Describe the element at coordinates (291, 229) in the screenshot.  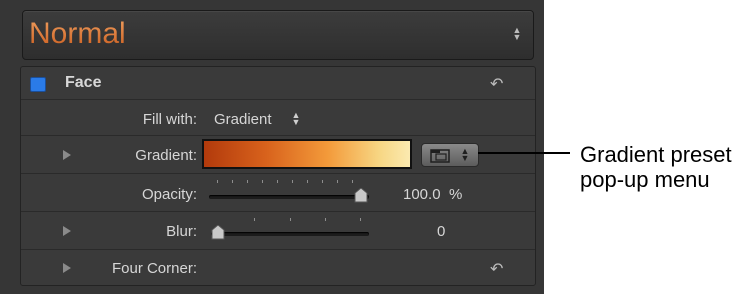
I see `blur-slider` at that location.